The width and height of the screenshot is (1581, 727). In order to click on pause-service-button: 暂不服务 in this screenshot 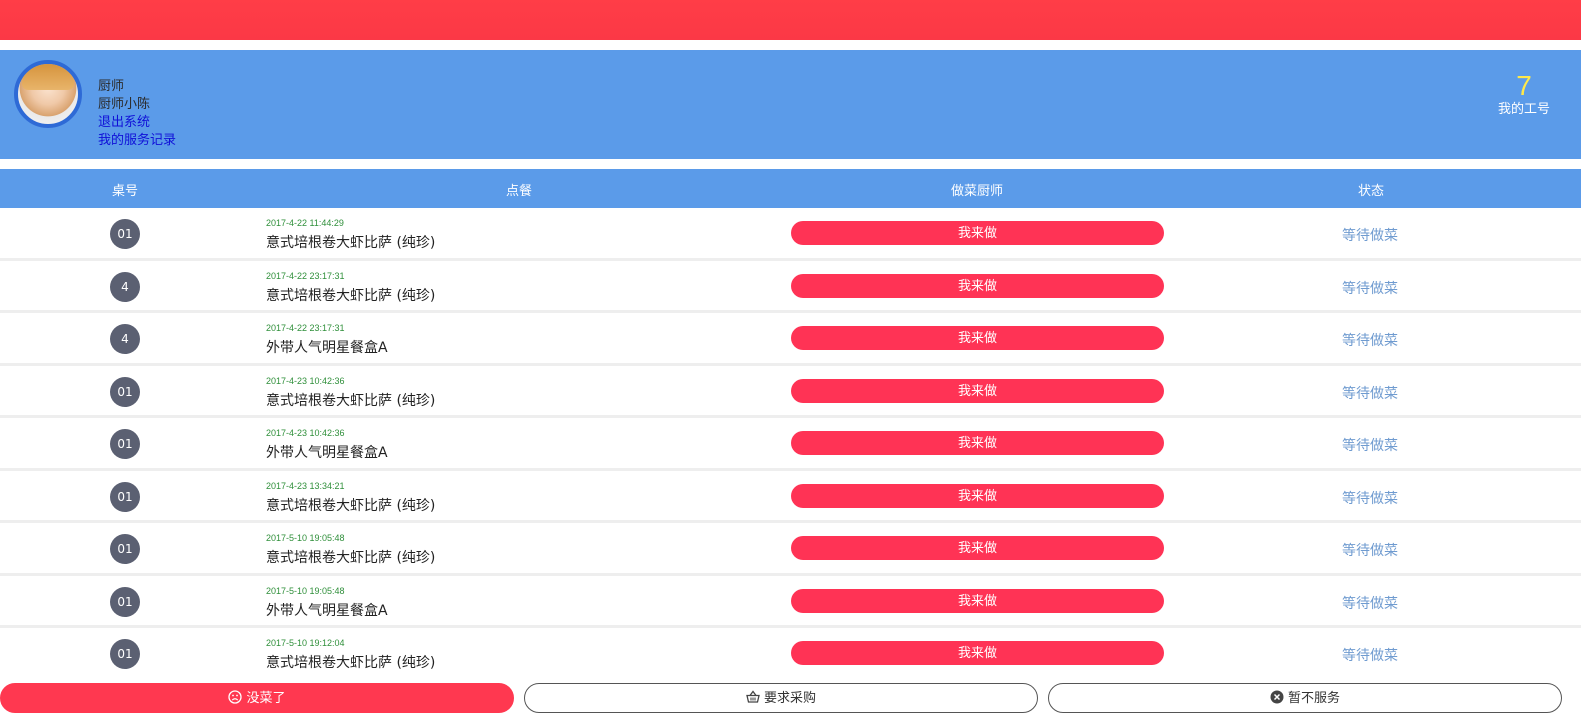, I will do `click(1305, 698)`.